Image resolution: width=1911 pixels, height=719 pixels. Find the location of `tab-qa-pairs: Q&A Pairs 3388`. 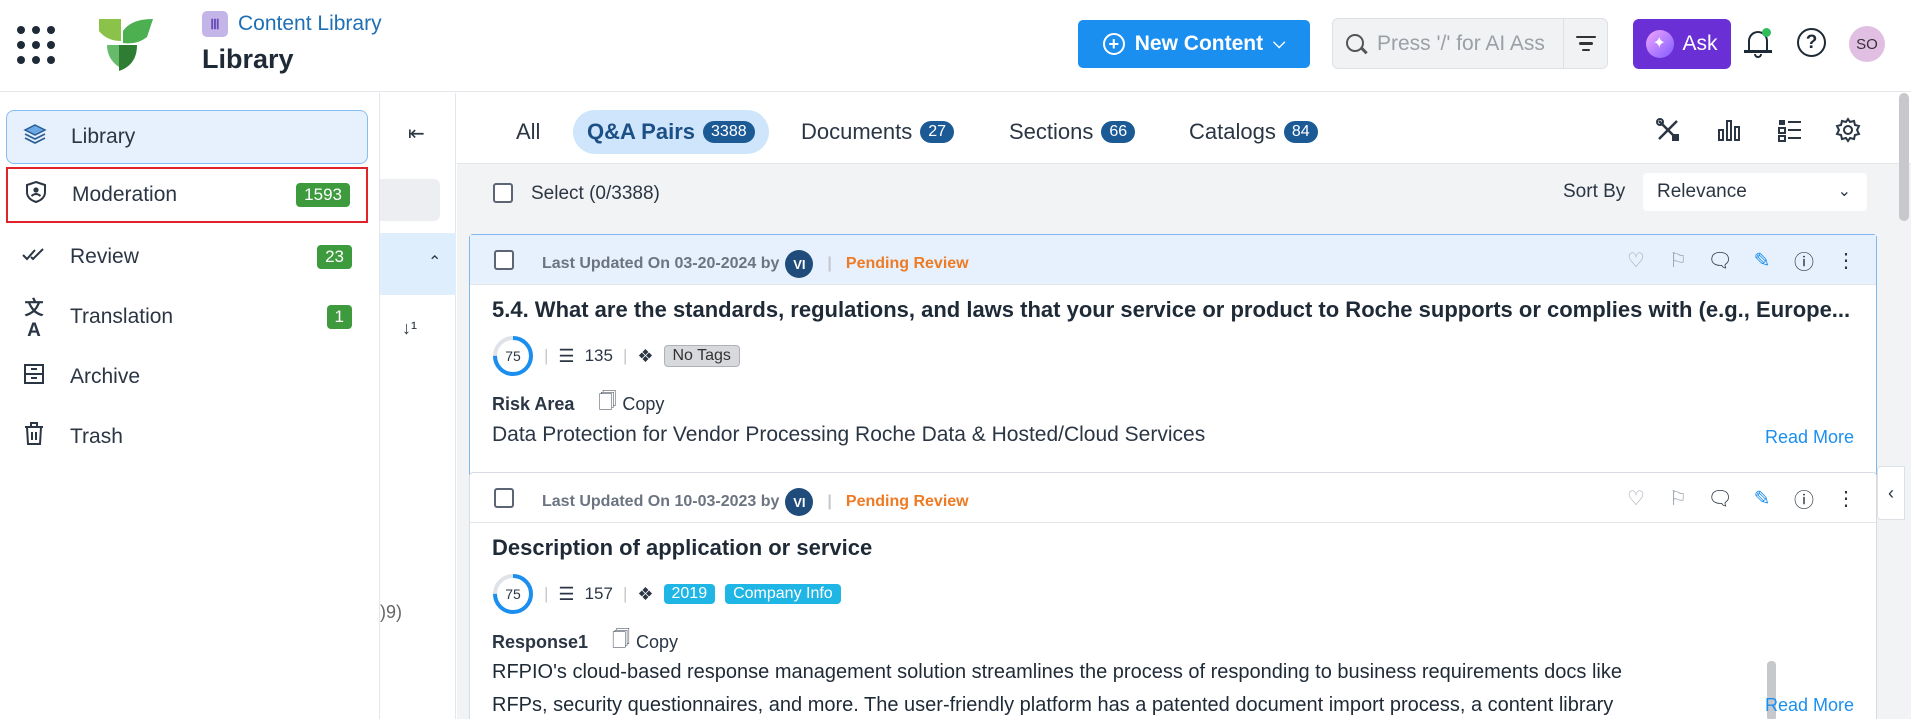

tab-qa-pairs: Q&A Pairs 3388 is located at coordinates (671, 132).